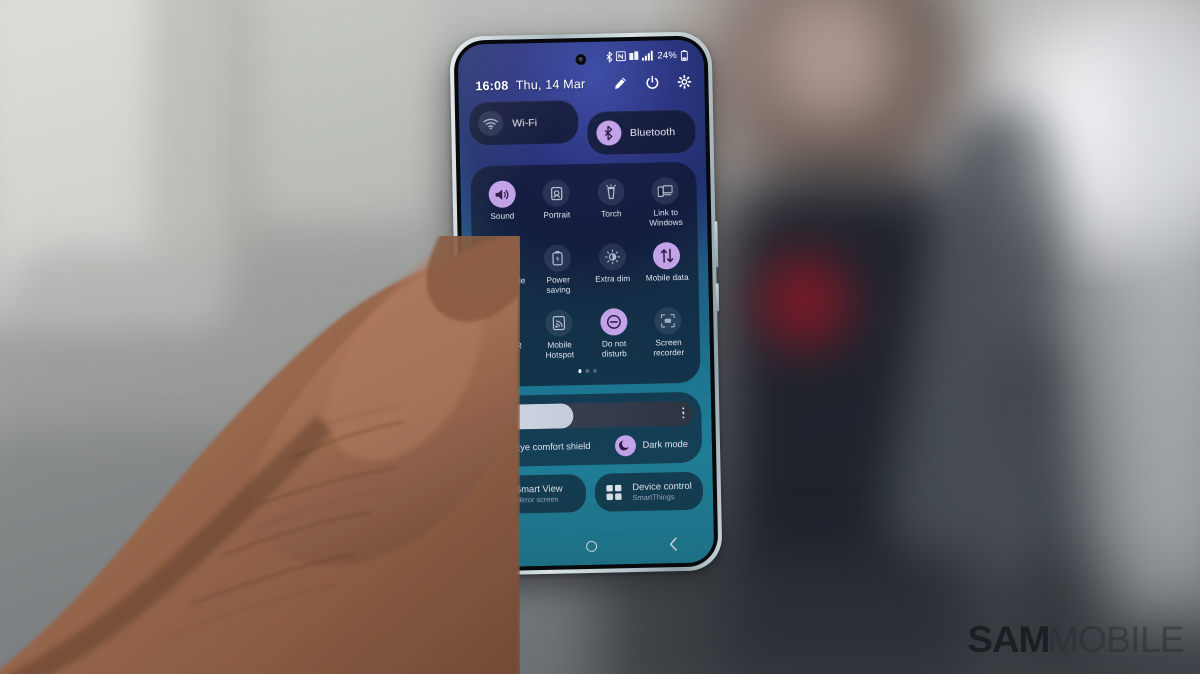 The image size is (1200, 674). I want to click on kebab-menu-icon, so click(683, 413).